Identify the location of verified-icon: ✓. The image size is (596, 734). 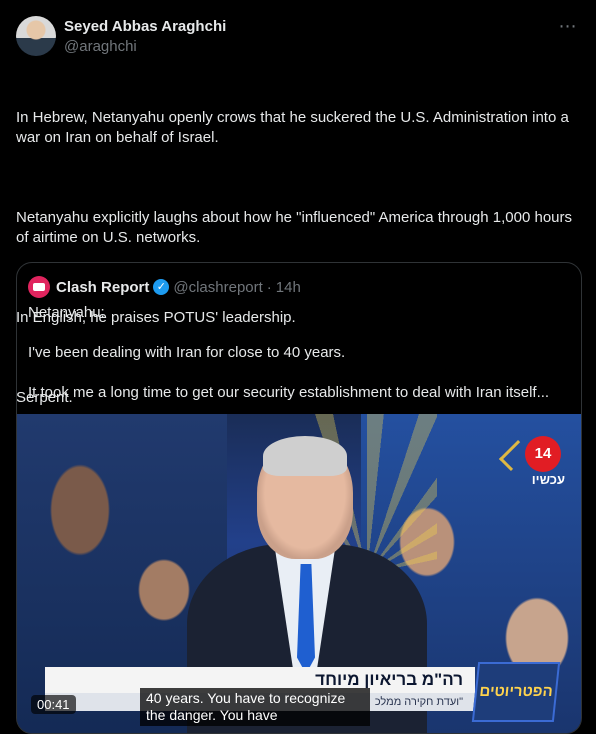
(161, 287).